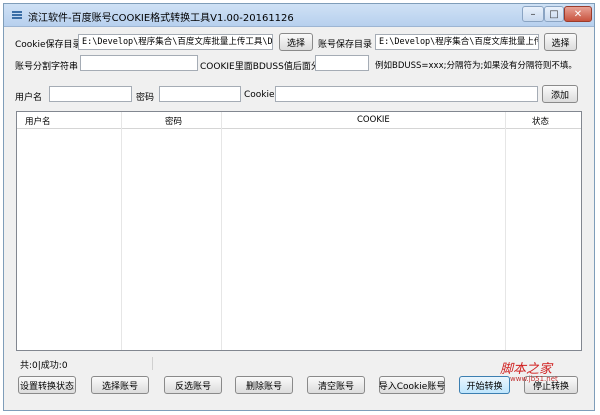 The height and width of the screenshot is (415, 600). I want to click on separator-label: 账号分割字符串, so click(47, 67).